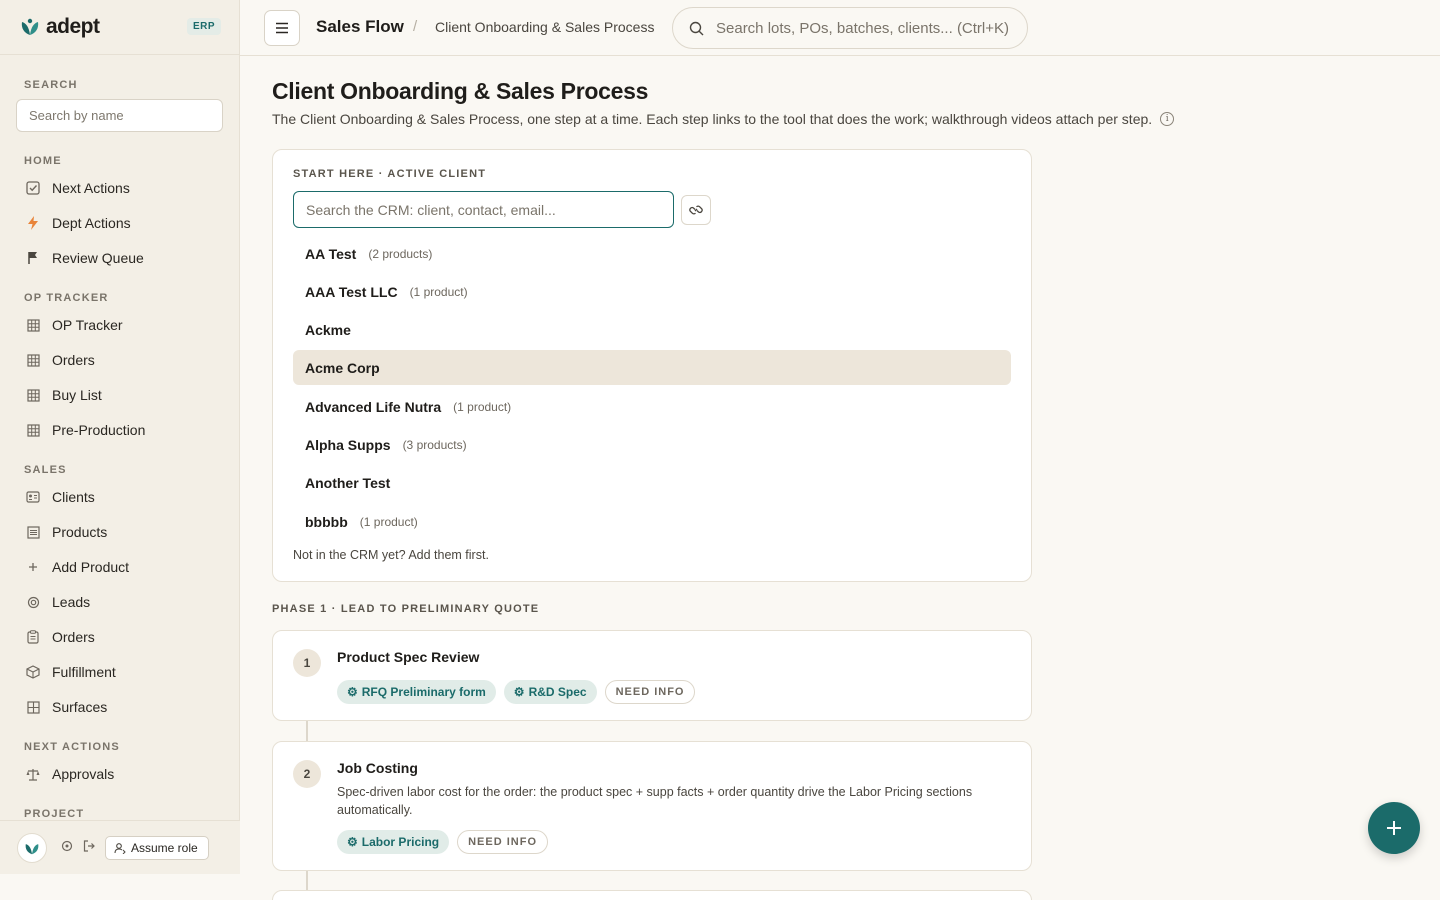 This screenshot has width=1440, height=900. Describe the element at coordinates (652, 444) in the screenshot. I see `client-option: Alpha Supps (3 products)` at that location.